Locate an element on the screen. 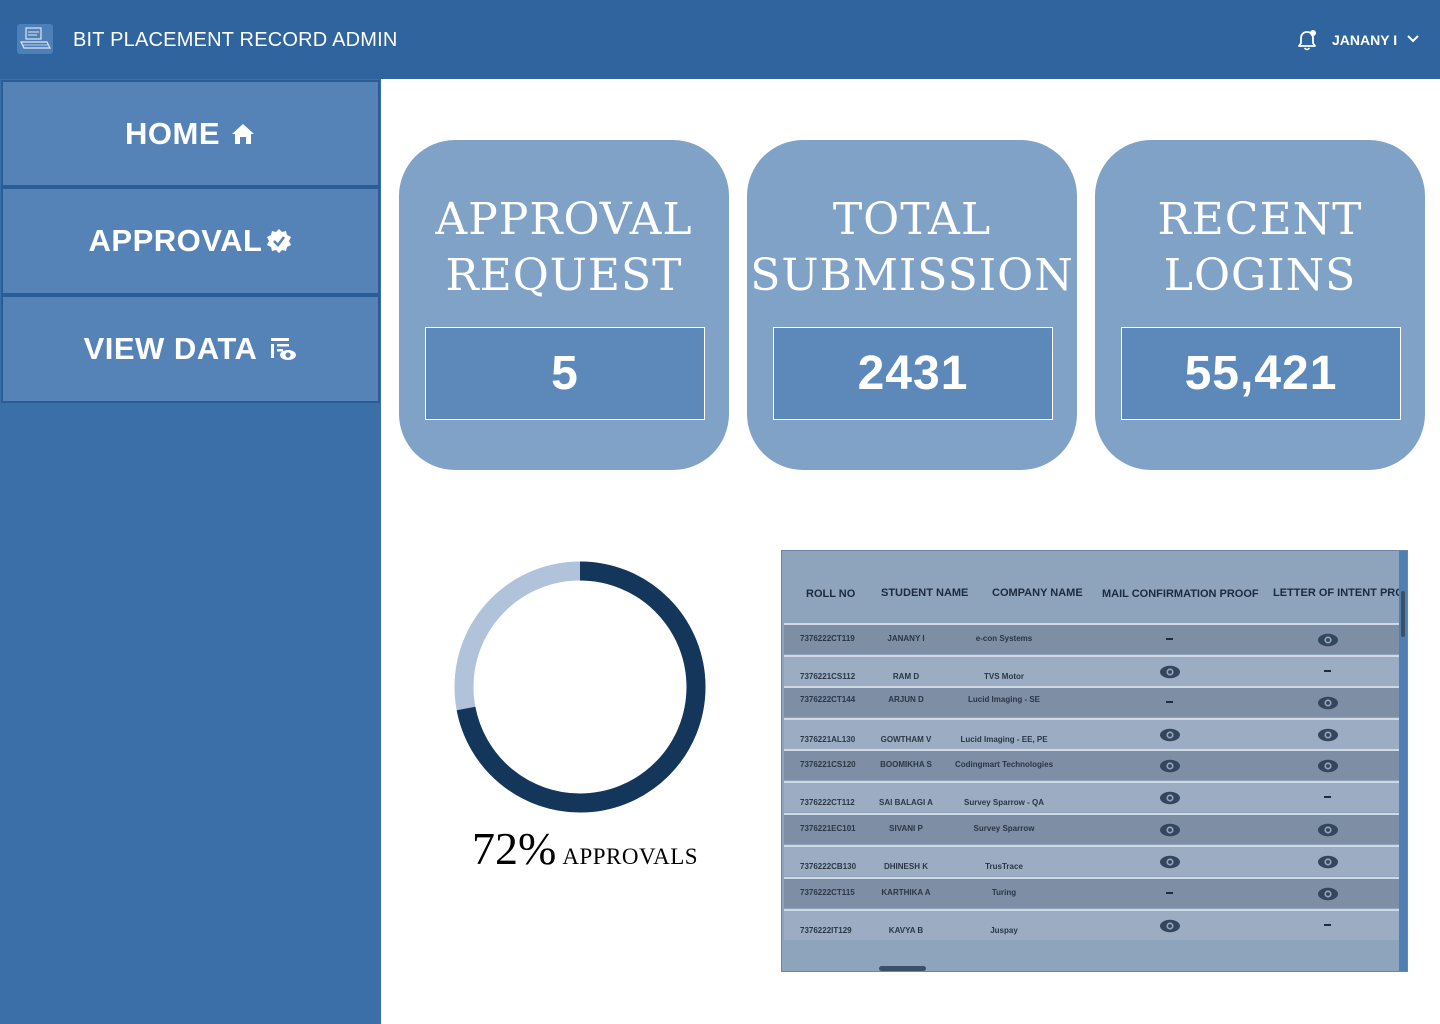  cell-student-name: JANANY I is located at coordinates (906, 638).